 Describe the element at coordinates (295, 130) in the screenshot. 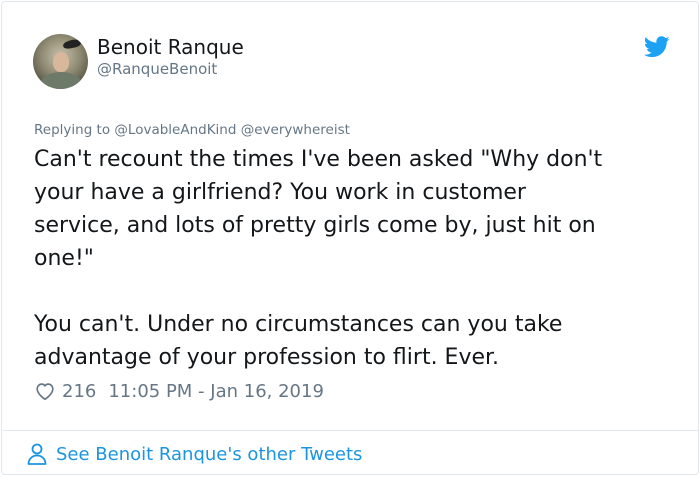

I see `mention-link: @everywhereist` at that location.